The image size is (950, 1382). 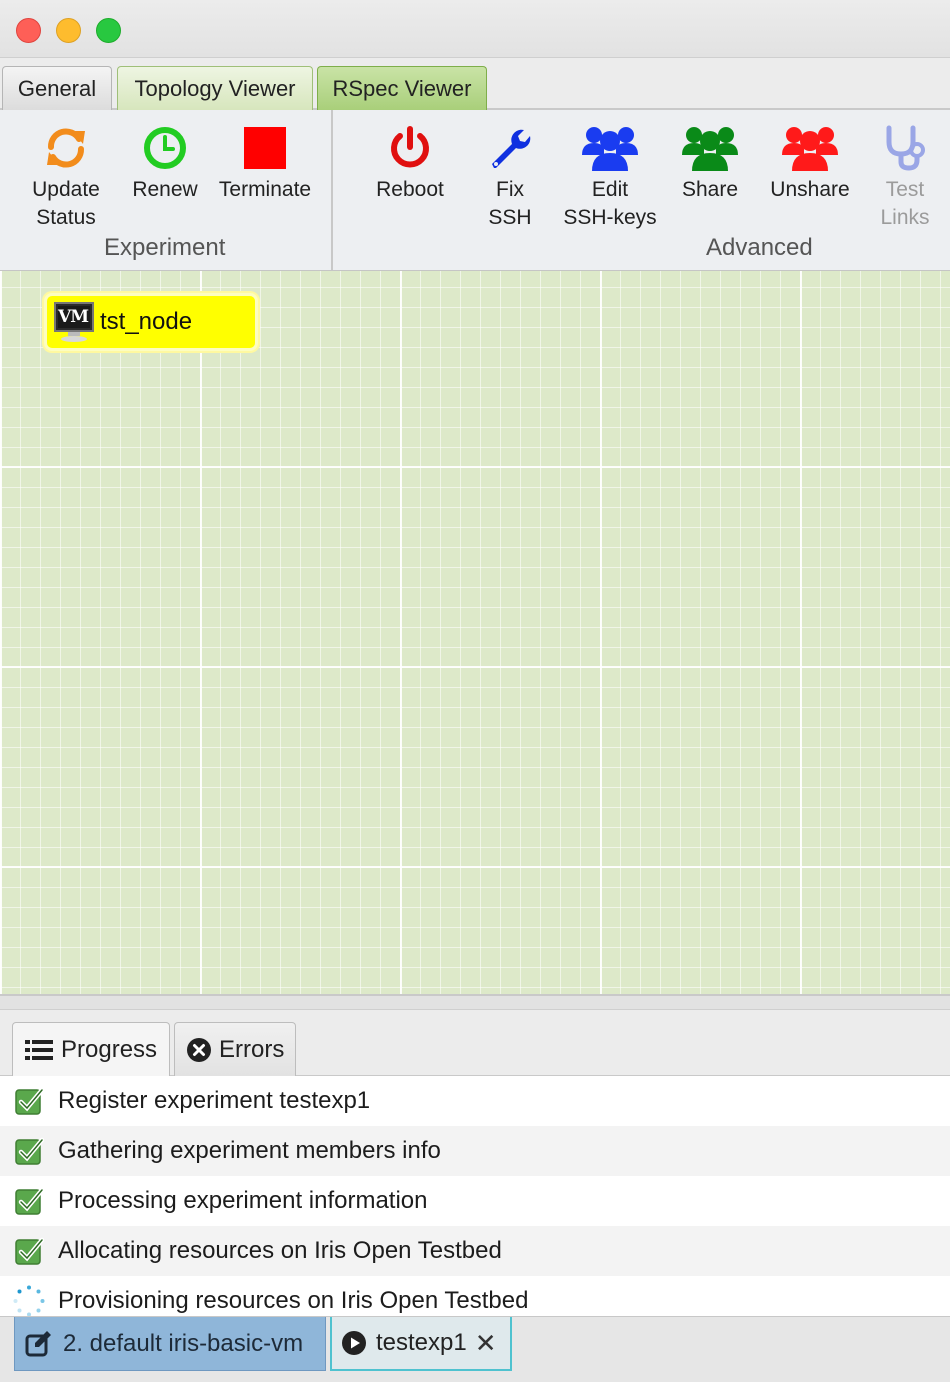 I want to click on tab-label: Topology Viewer, so click(x=215, y=88).